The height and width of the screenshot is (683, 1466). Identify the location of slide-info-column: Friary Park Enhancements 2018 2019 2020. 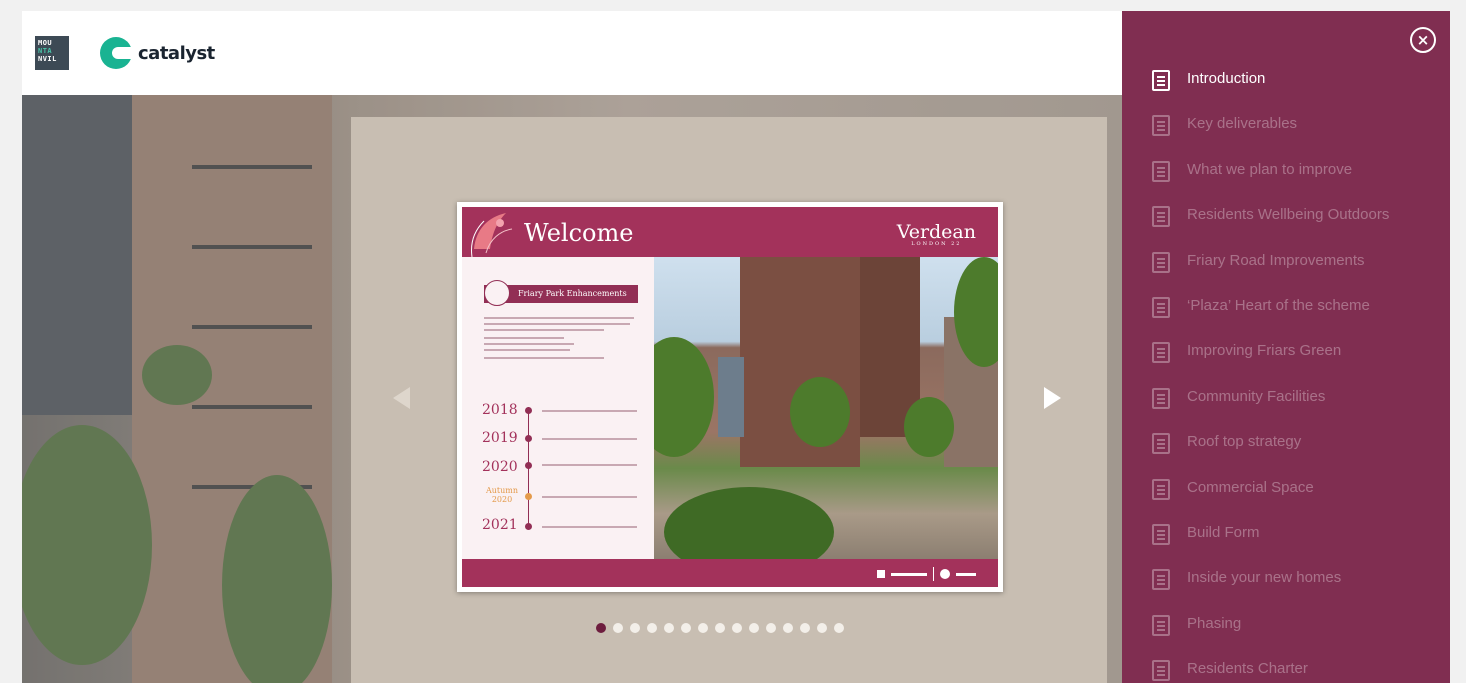
(558, 408).